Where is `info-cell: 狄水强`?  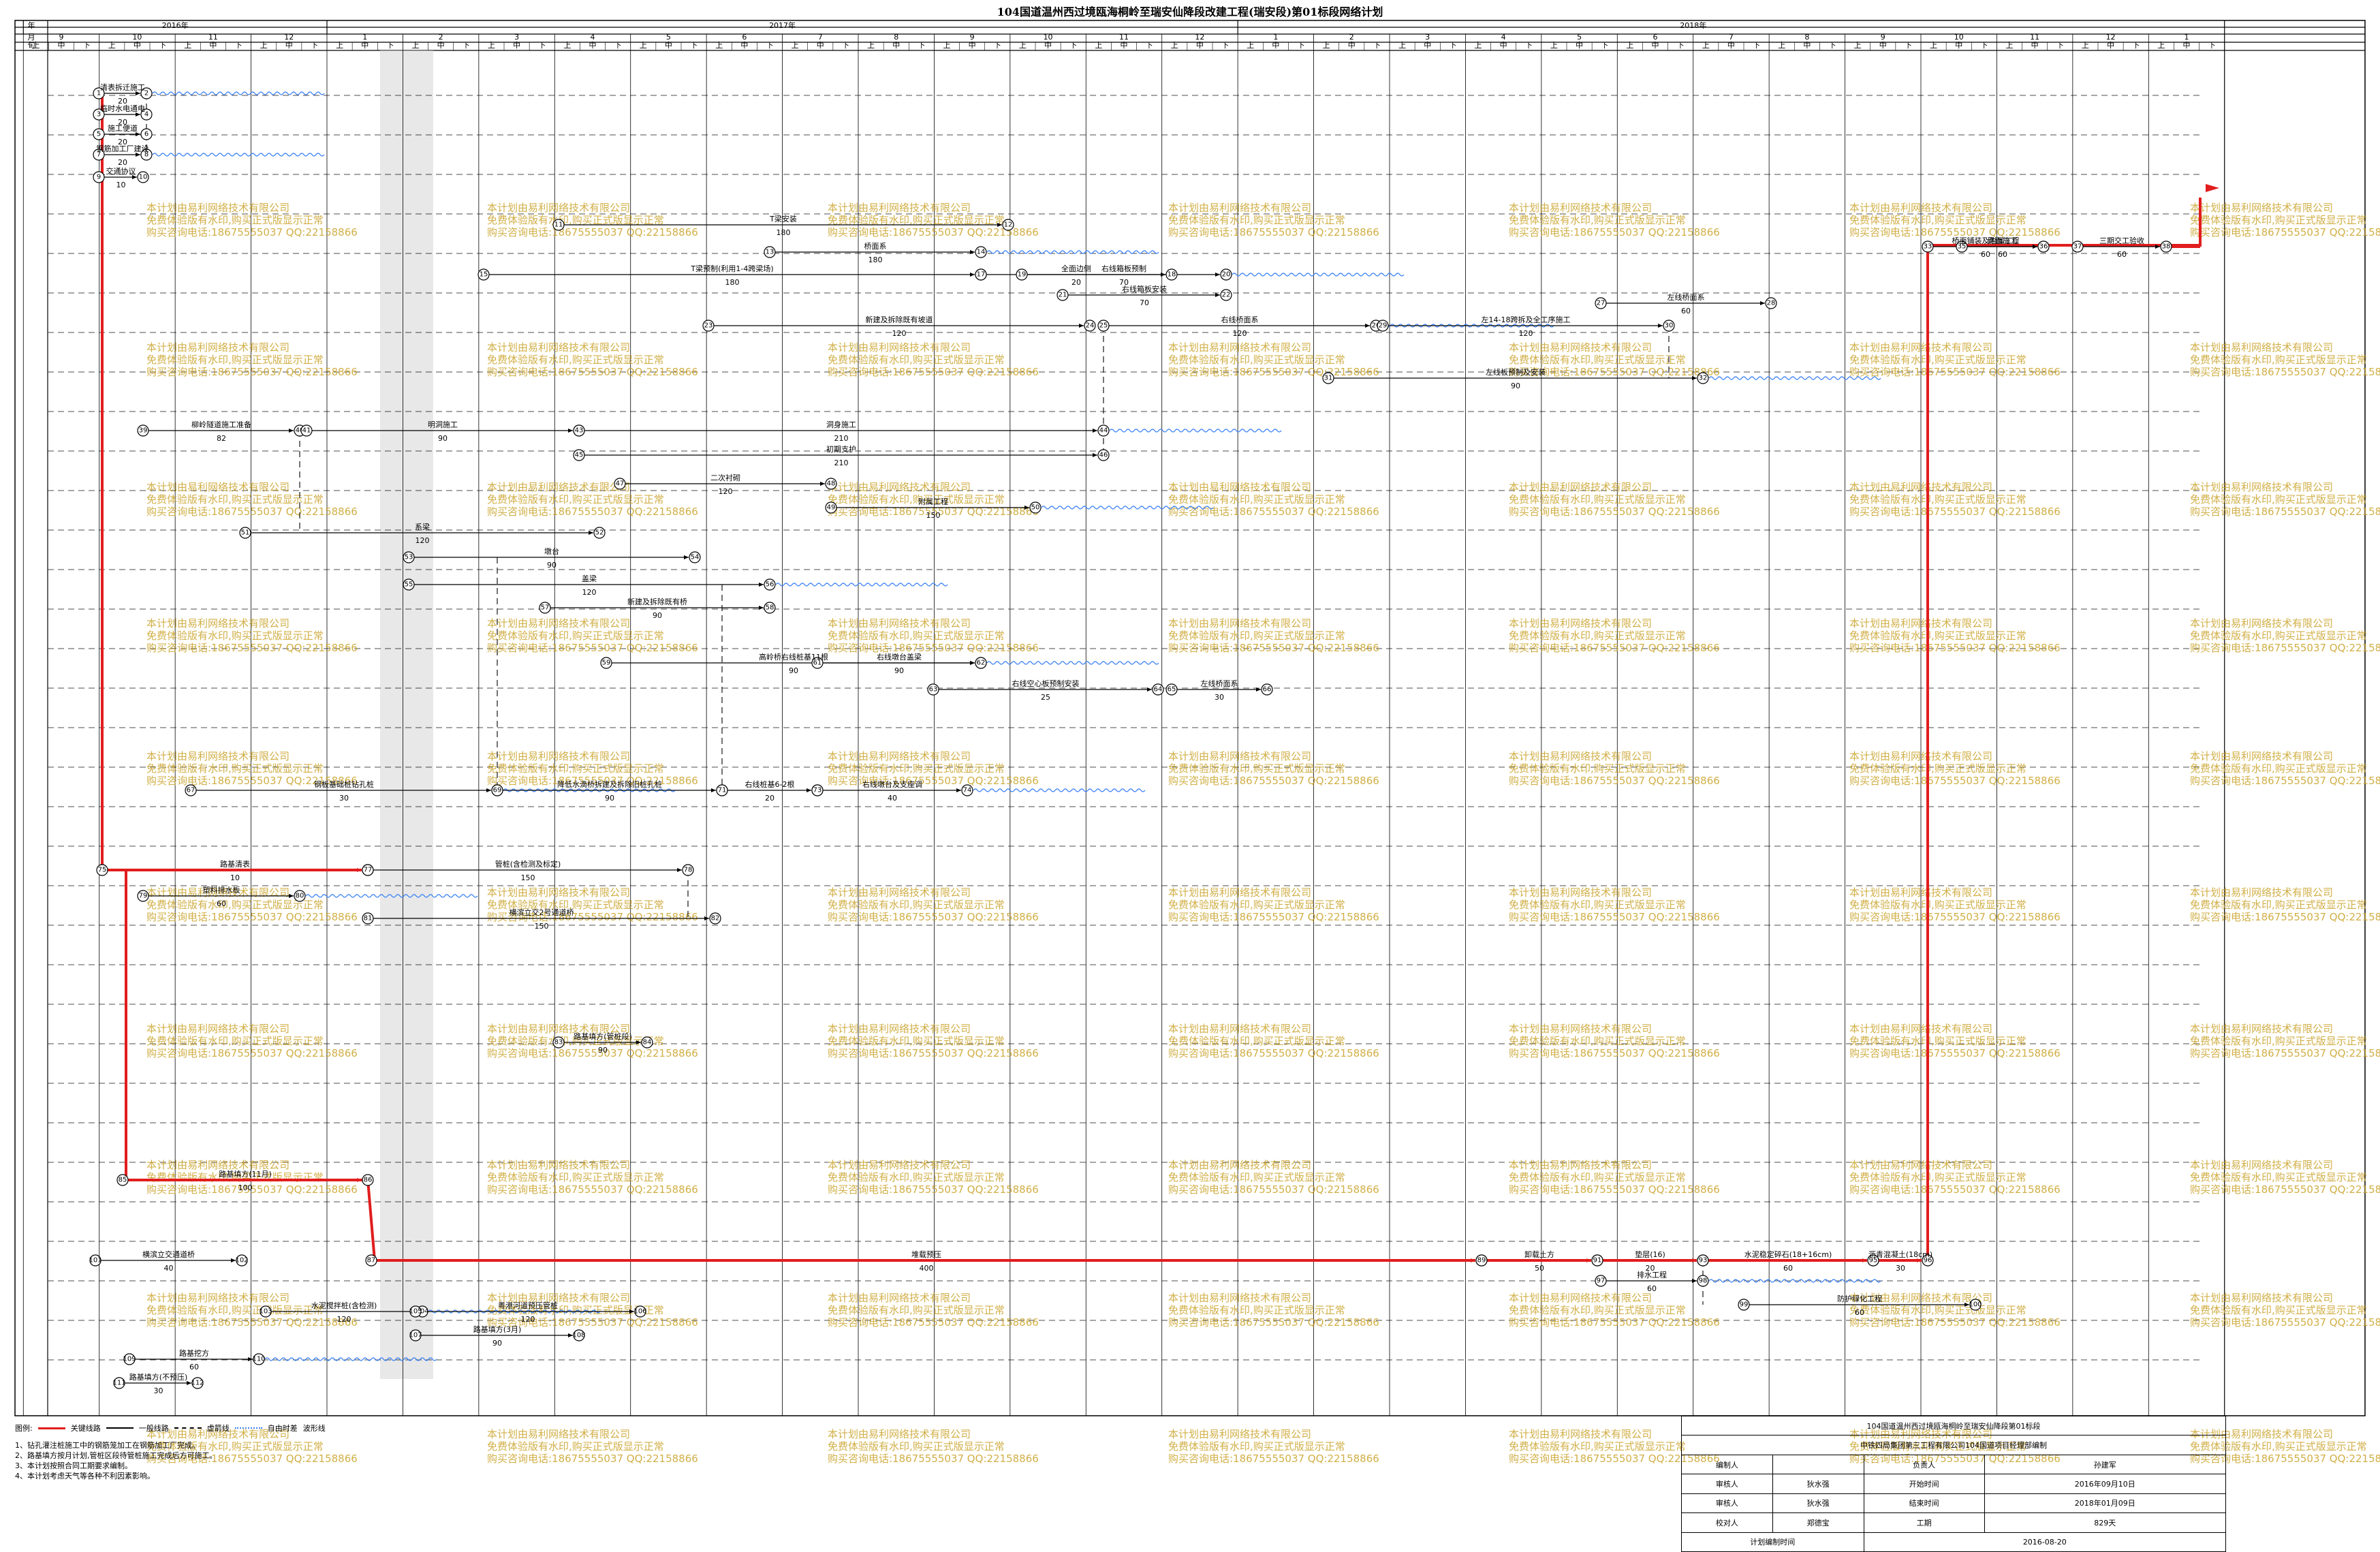
info-cell: 狄水强 is located at coordinates (1818, 1503).